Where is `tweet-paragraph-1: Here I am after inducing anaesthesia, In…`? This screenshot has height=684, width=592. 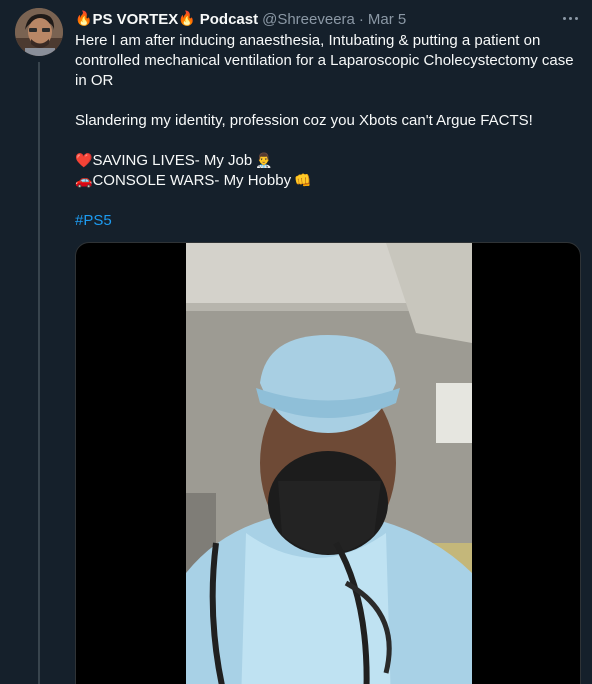 tweet-paragraph-1: Here I am after inducing anaesthesia, In… is located at coordinates (324, 60).